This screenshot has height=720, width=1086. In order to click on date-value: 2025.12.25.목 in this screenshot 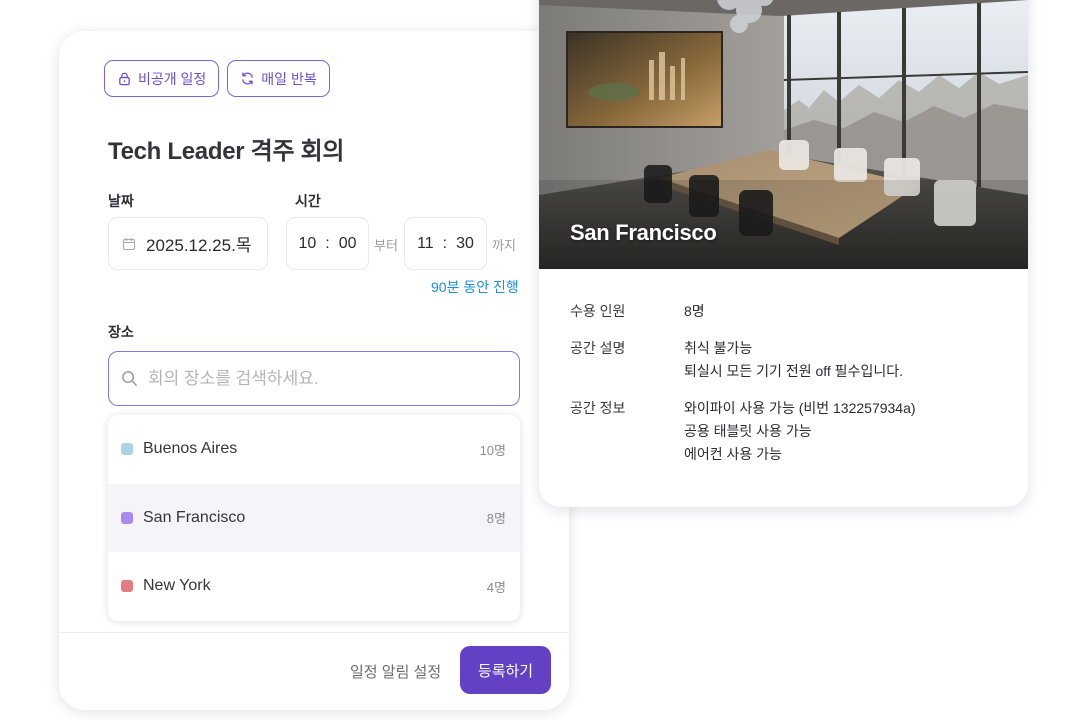, I will do `click(199, 245)`.